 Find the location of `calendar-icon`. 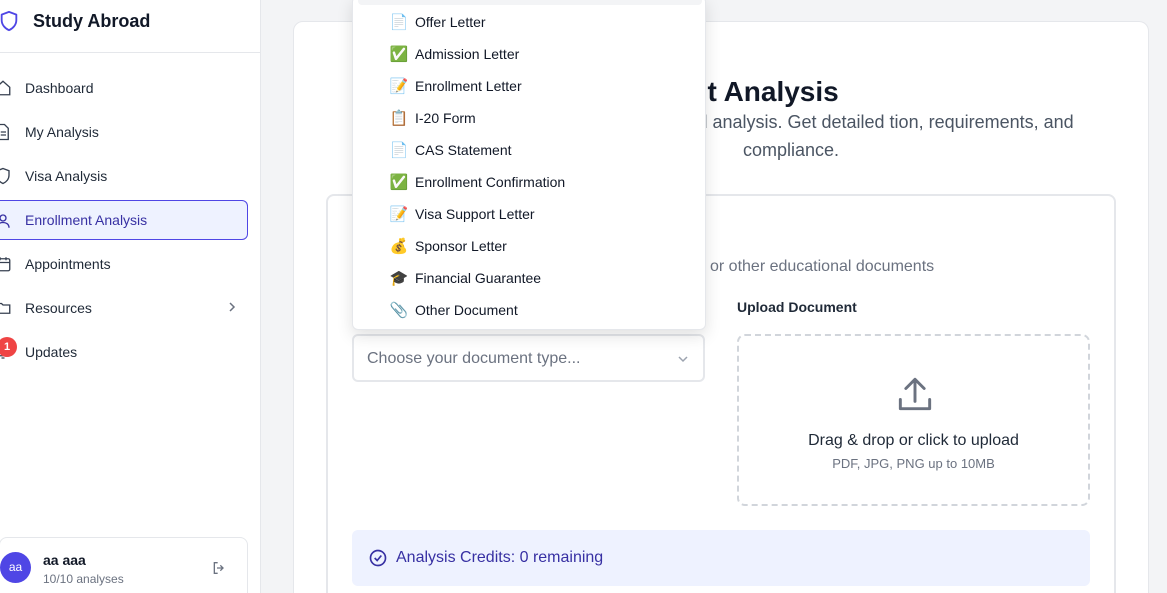

calendar-icon is located at coordinates (5, 264).